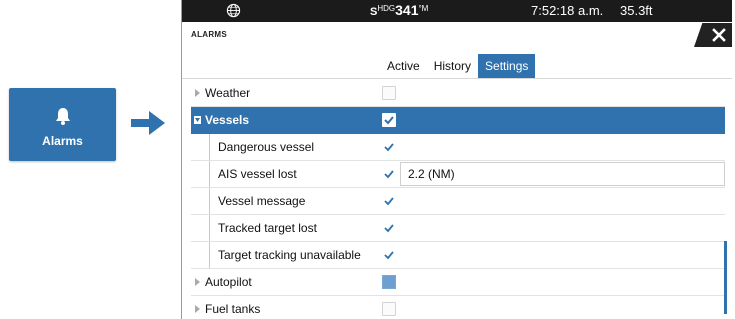 The image size is (735, 319). What do you see at coordinates (233, 309) in the screenshot?
I see `row-label: Fuel tanks` at bounding box center [233, 309].